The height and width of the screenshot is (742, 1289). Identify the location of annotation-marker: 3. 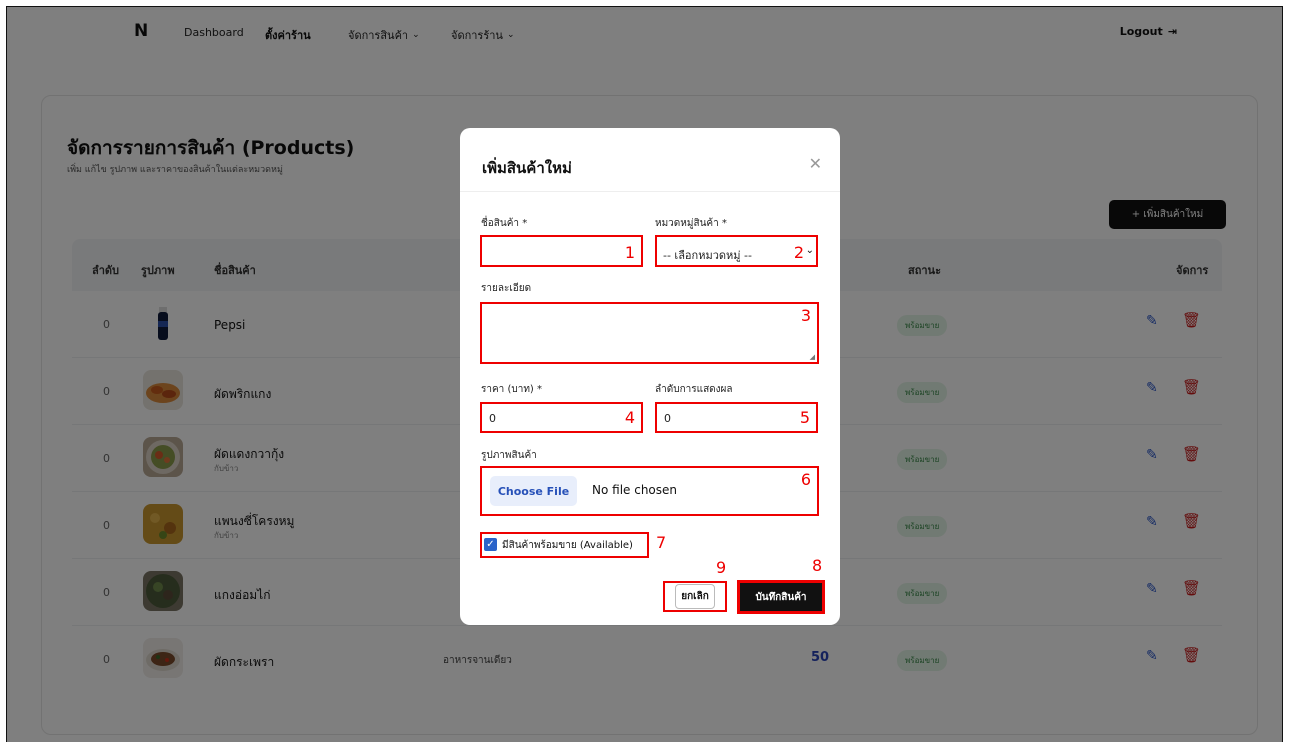
(805, 315).